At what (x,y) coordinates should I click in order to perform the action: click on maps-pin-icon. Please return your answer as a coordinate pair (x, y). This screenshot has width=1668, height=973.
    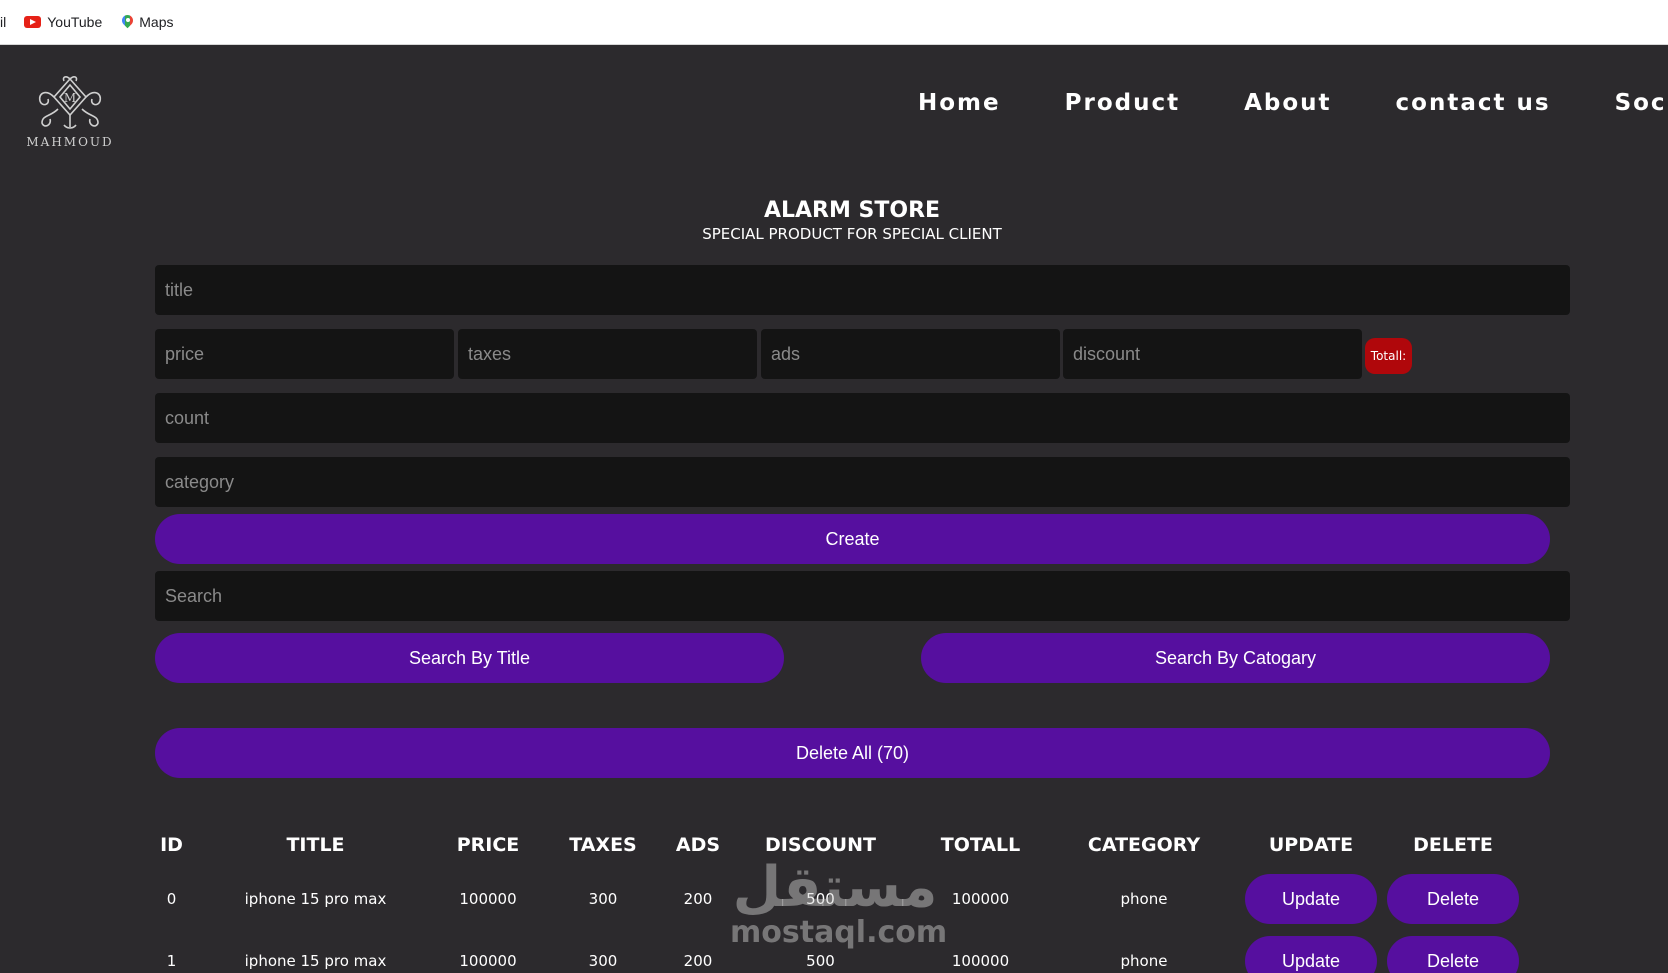
    Looking at the image, I should click on (127, 22).